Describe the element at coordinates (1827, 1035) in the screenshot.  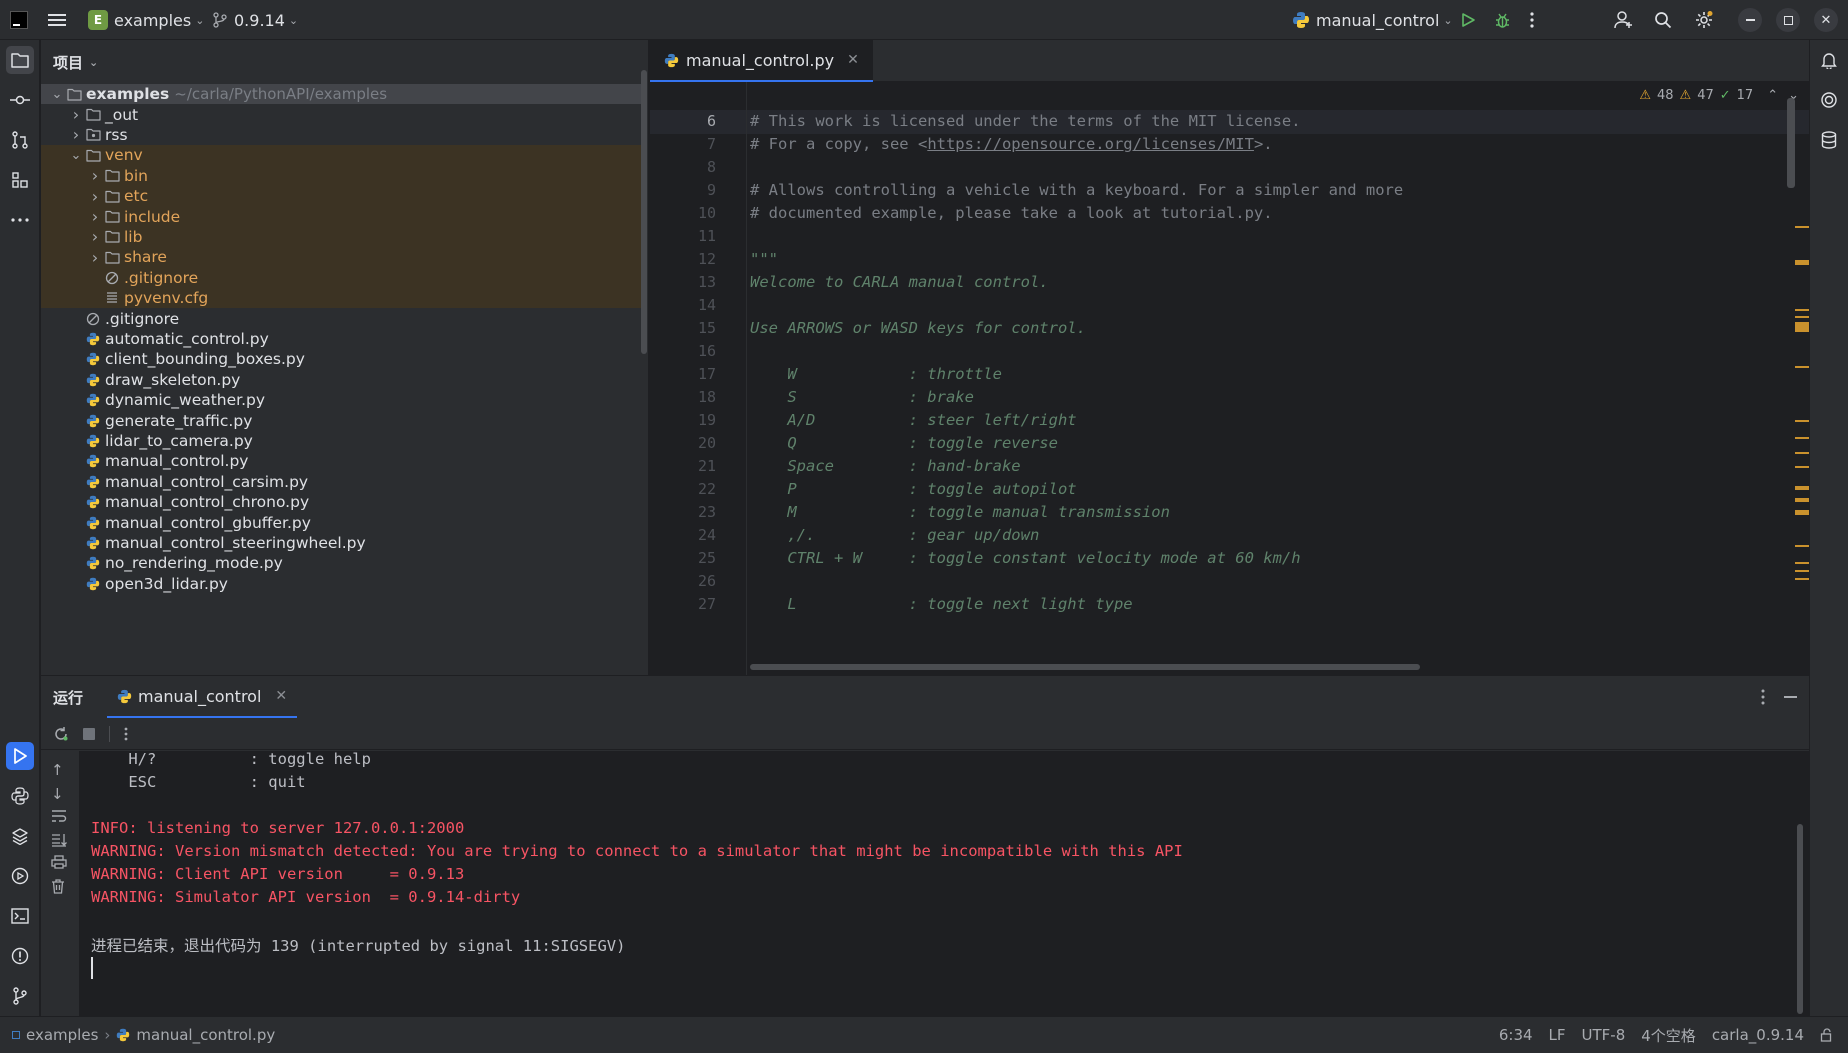
I see `lock-icon` at that location.